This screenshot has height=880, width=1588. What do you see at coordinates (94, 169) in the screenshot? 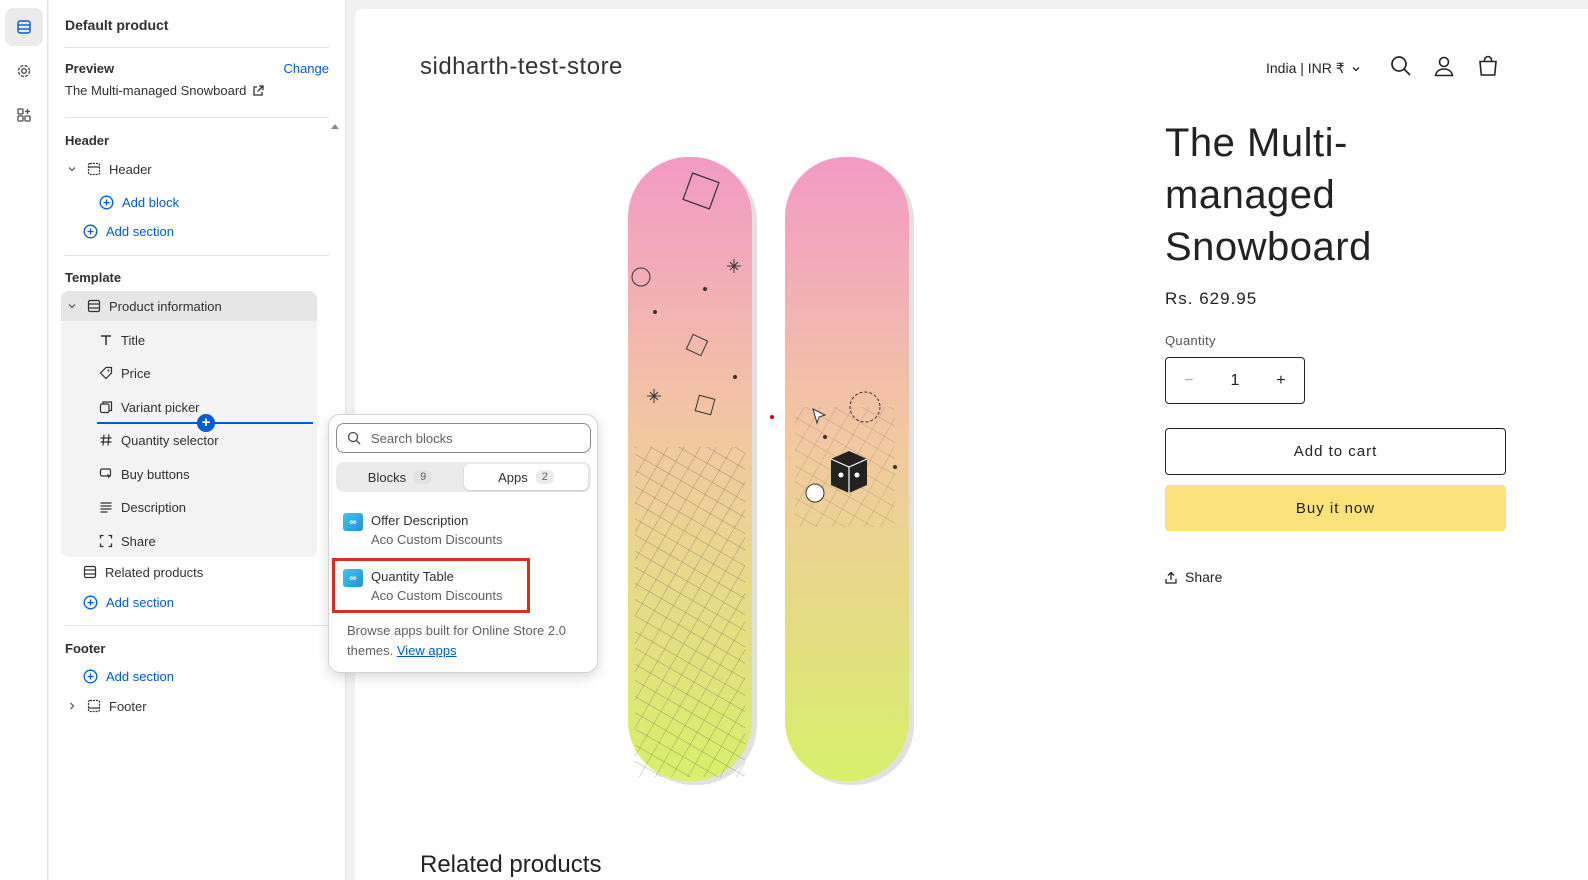
I see `header-section-icon` at bounding box center [94, 169].